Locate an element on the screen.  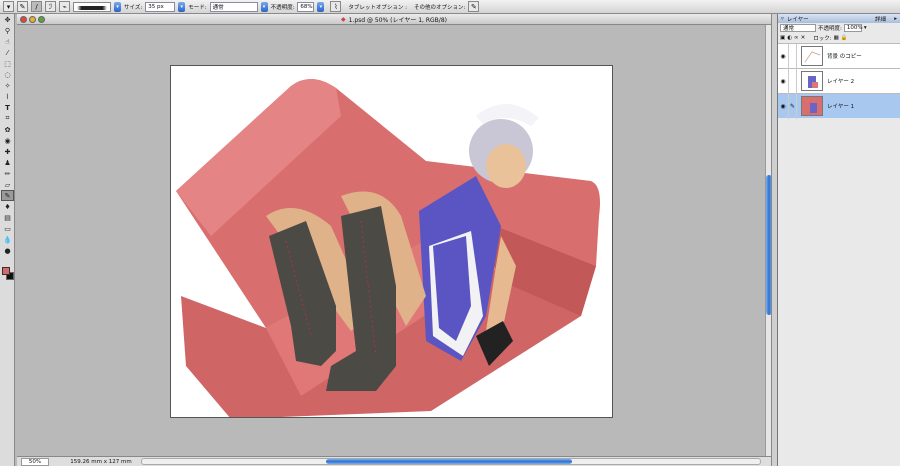
paint-bucket-icon: ♦ is located at coordinates (7, 206).